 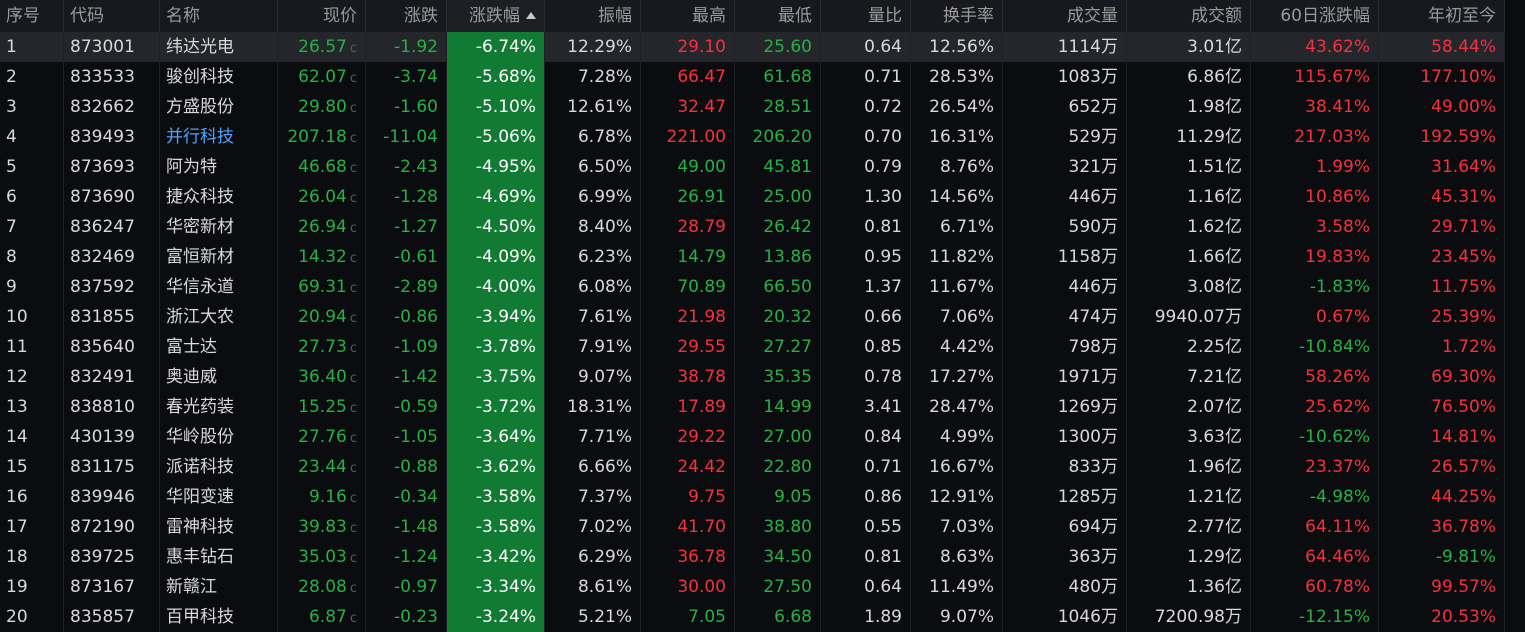 What do you see at coordinates (219, 557) in the screenshot?
I see `cell-name: 惠丰钻石` at bounding box center [219, 557].